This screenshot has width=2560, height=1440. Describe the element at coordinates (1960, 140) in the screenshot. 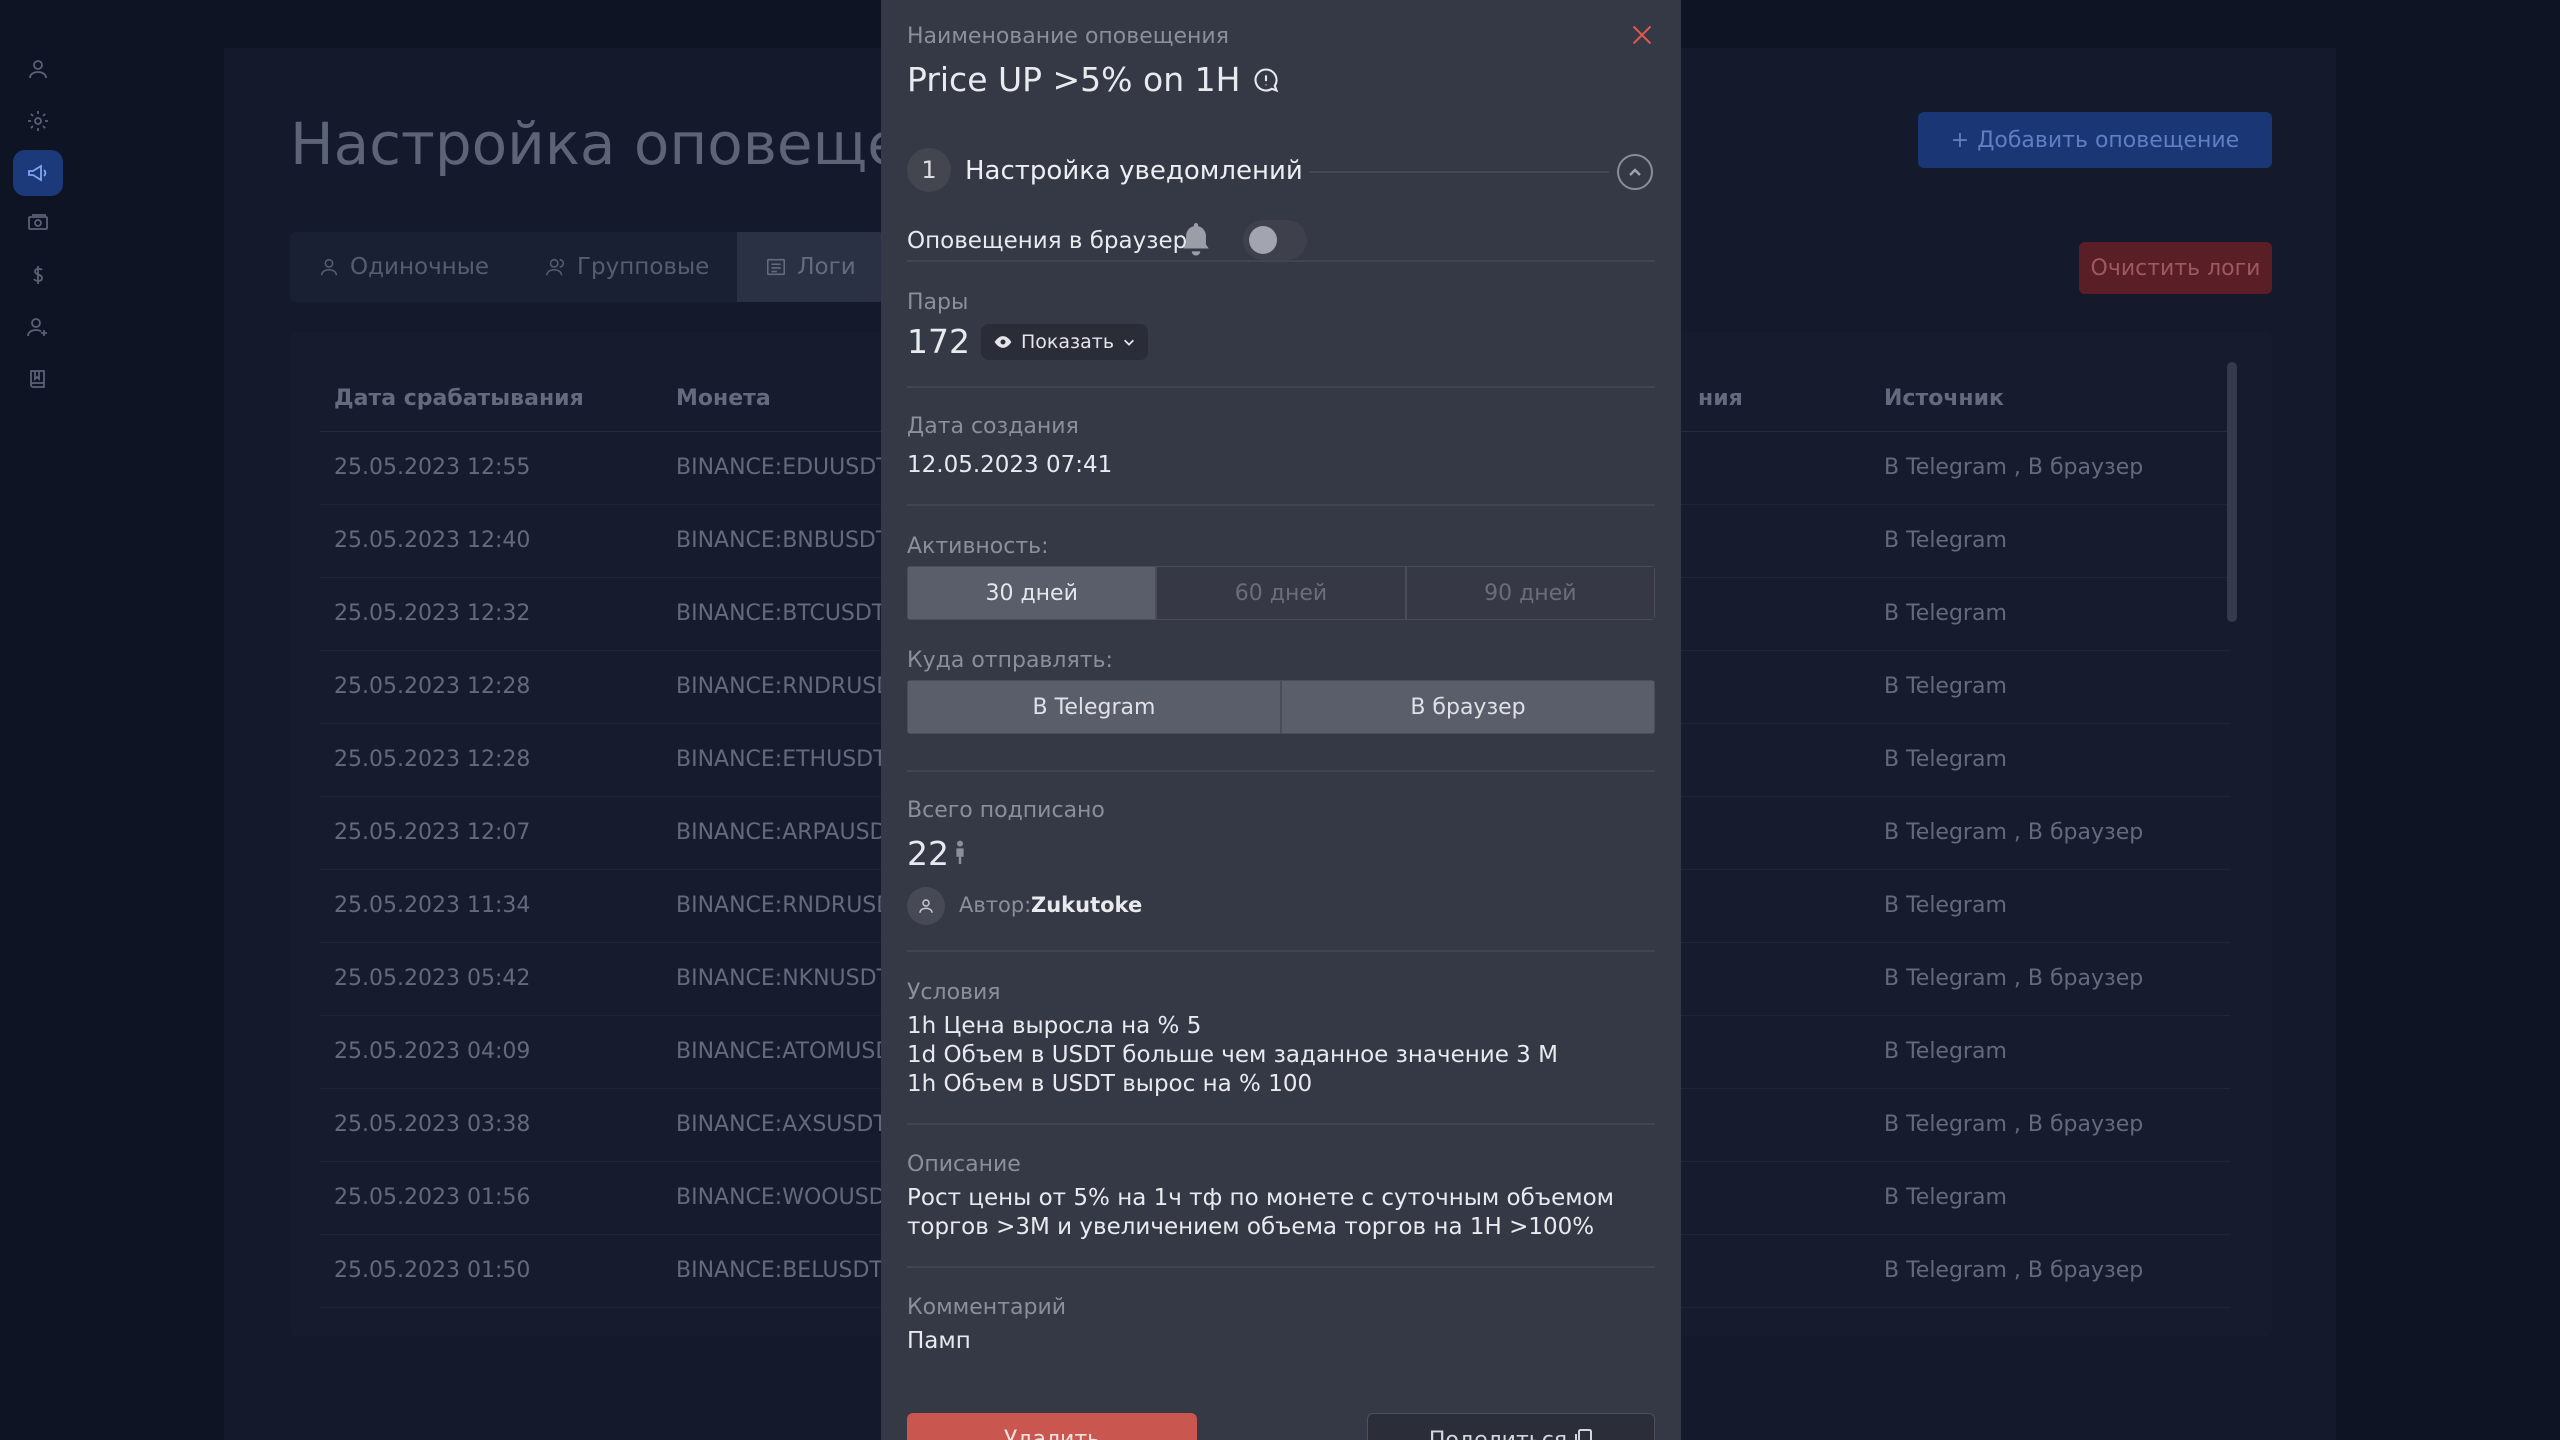

I see `plus-icon: +` at that location.